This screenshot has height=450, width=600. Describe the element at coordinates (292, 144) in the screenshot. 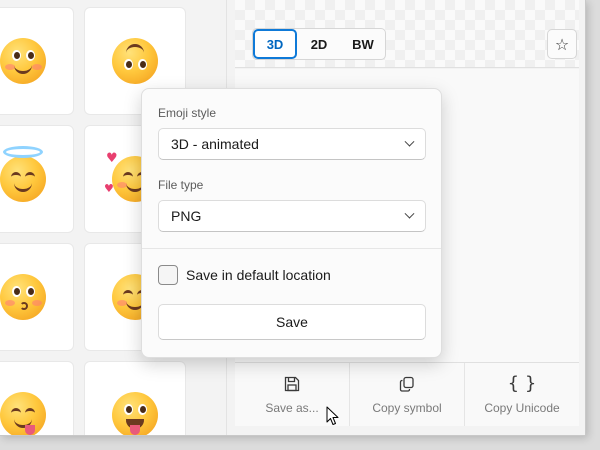

I see `emoji-style-dropdown: 3D - animated` at that location.